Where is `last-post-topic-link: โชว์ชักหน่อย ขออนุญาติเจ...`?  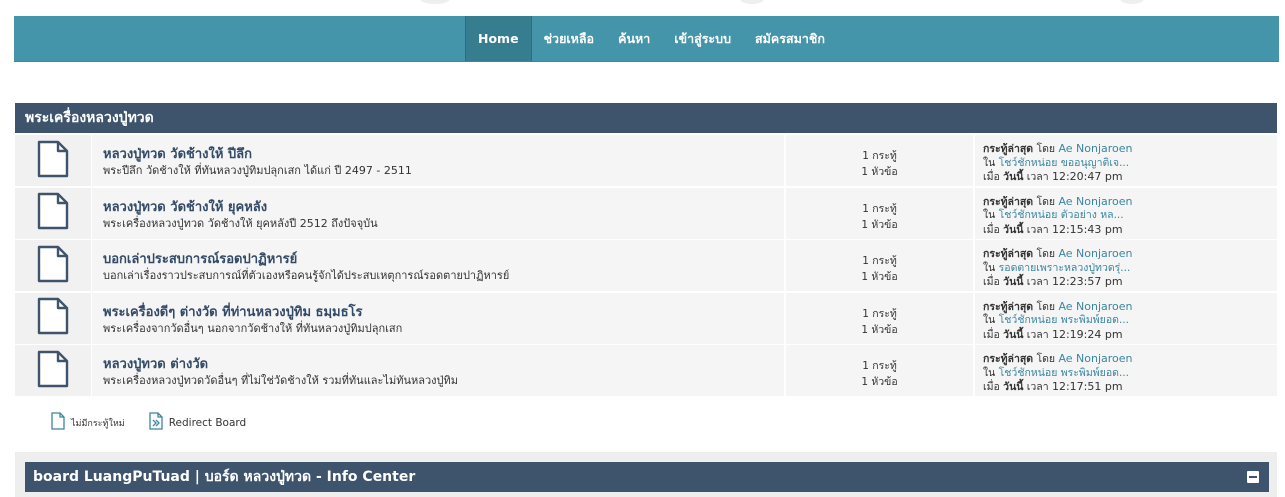 last-post-topic-link: โชว์ชักหน่อย ขออนุญาติเจ... is located at coordinates (1064, 163).